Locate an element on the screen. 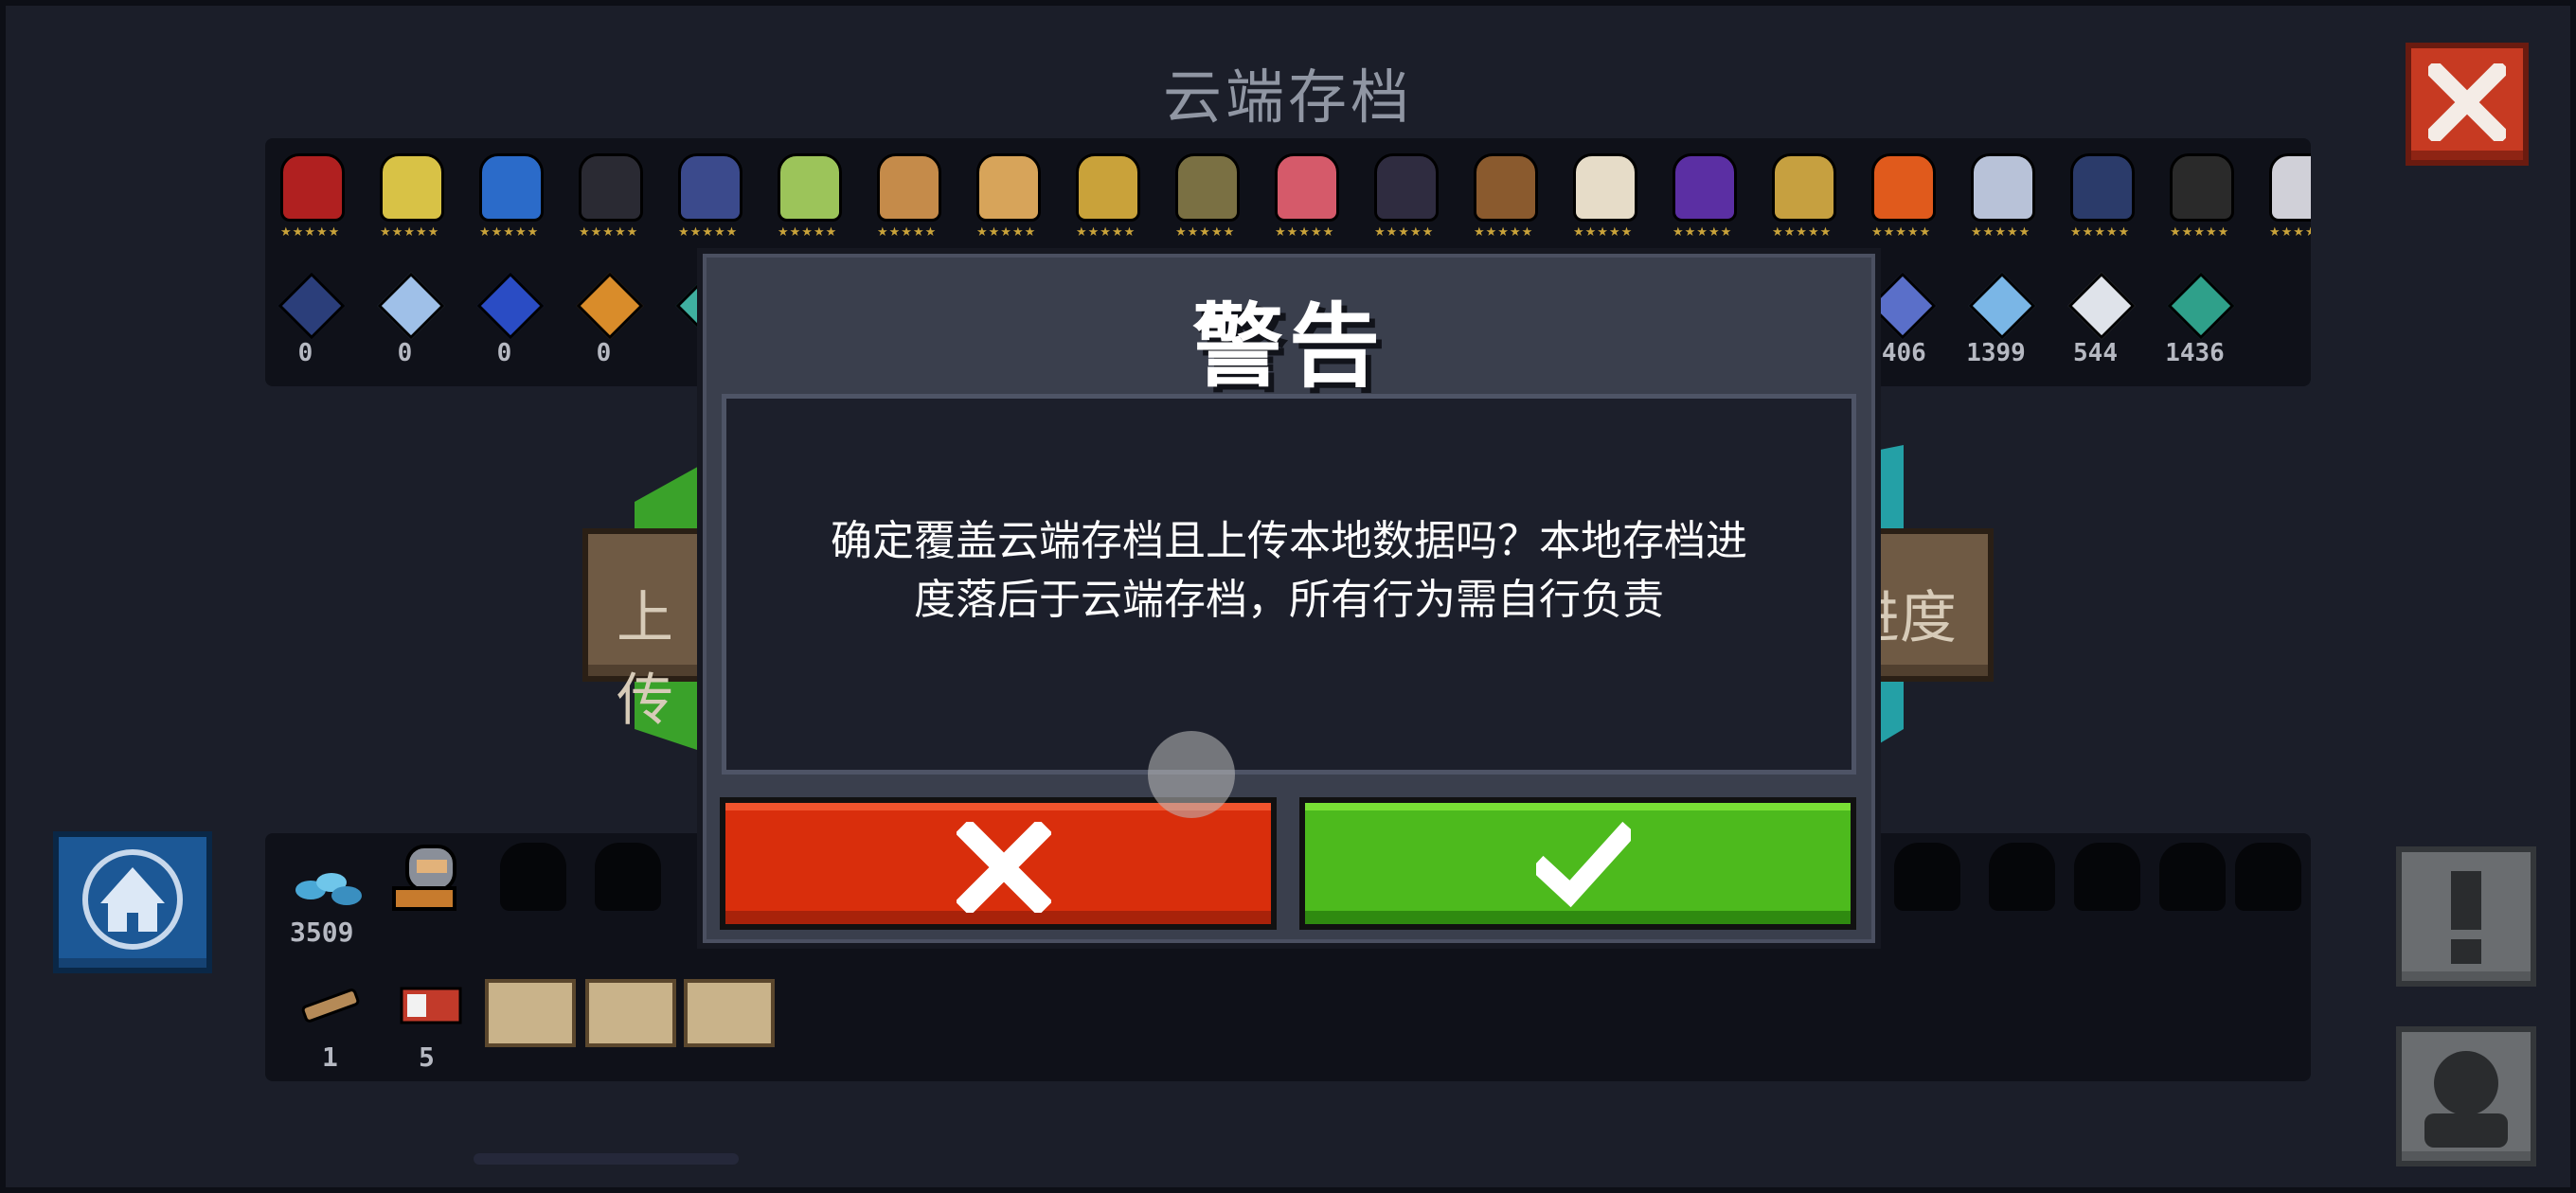  material-card is located at coordinates (729, 1013).